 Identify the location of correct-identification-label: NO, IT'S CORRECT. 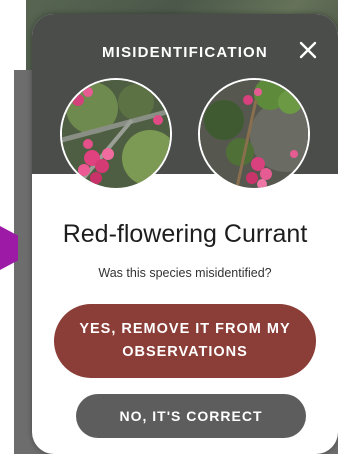
(191, 416).